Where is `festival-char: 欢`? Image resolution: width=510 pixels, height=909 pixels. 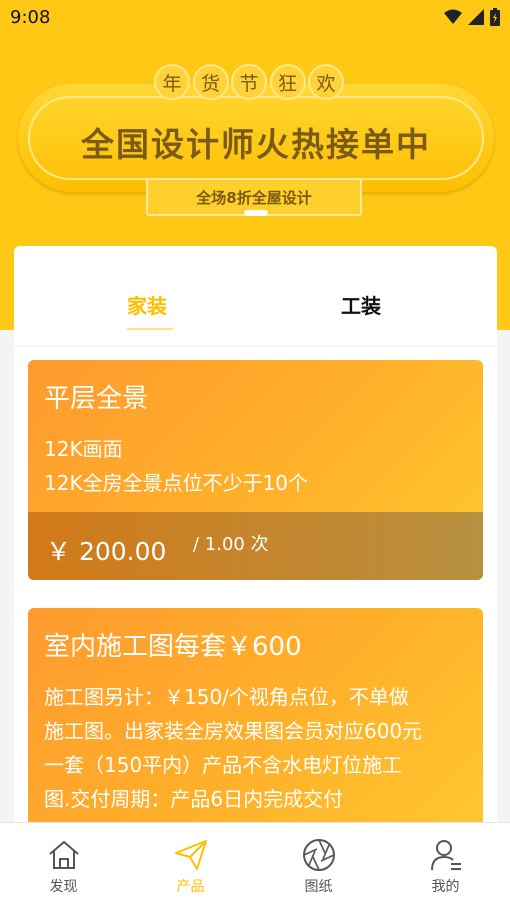
festival-char: 欢 is located at coordinates (326, 82).